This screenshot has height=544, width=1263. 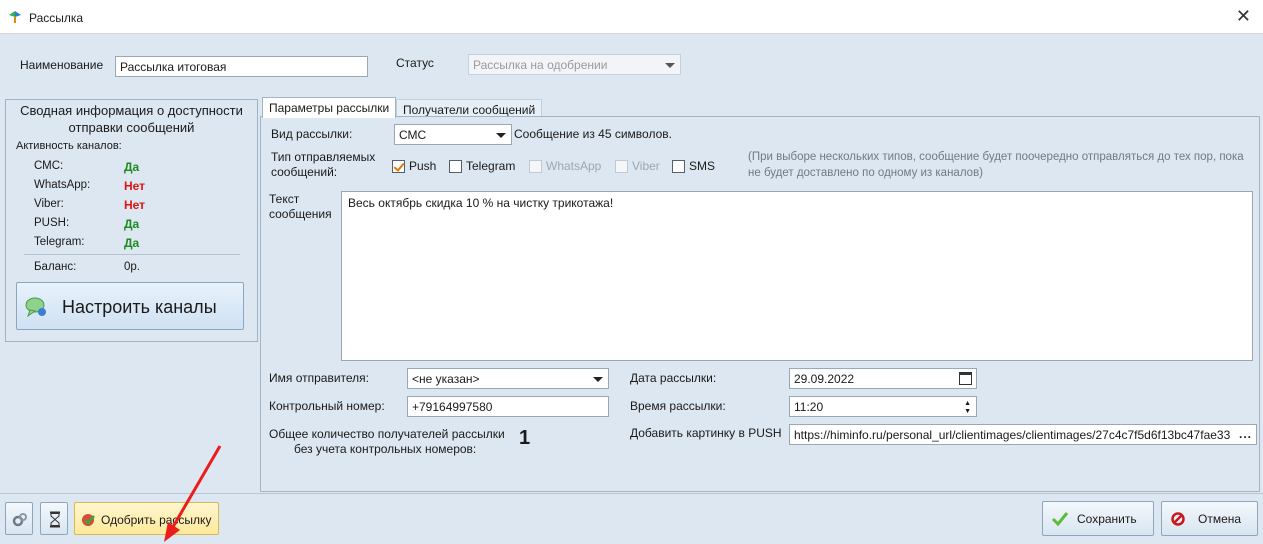 What do you see at coordinates (300, 214) in the screenshot?
I see `message-text-label-line2: сообщения` at bounding box center [300, 214].